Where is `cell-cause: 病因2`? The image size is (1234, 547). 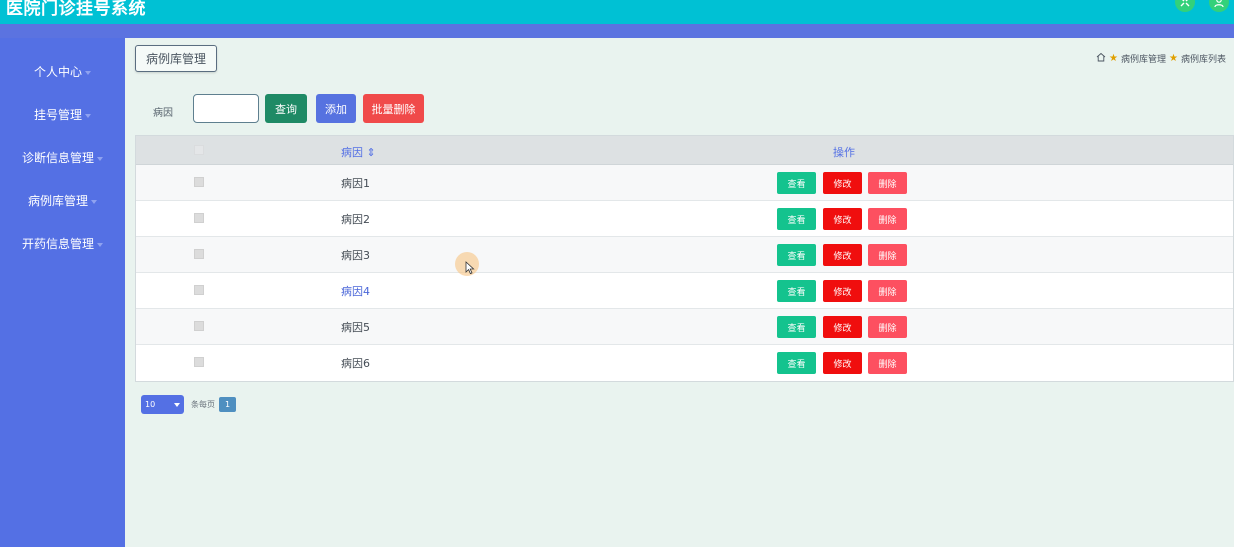
cell-cause: 病因2 is located at coordinates (355, 219).